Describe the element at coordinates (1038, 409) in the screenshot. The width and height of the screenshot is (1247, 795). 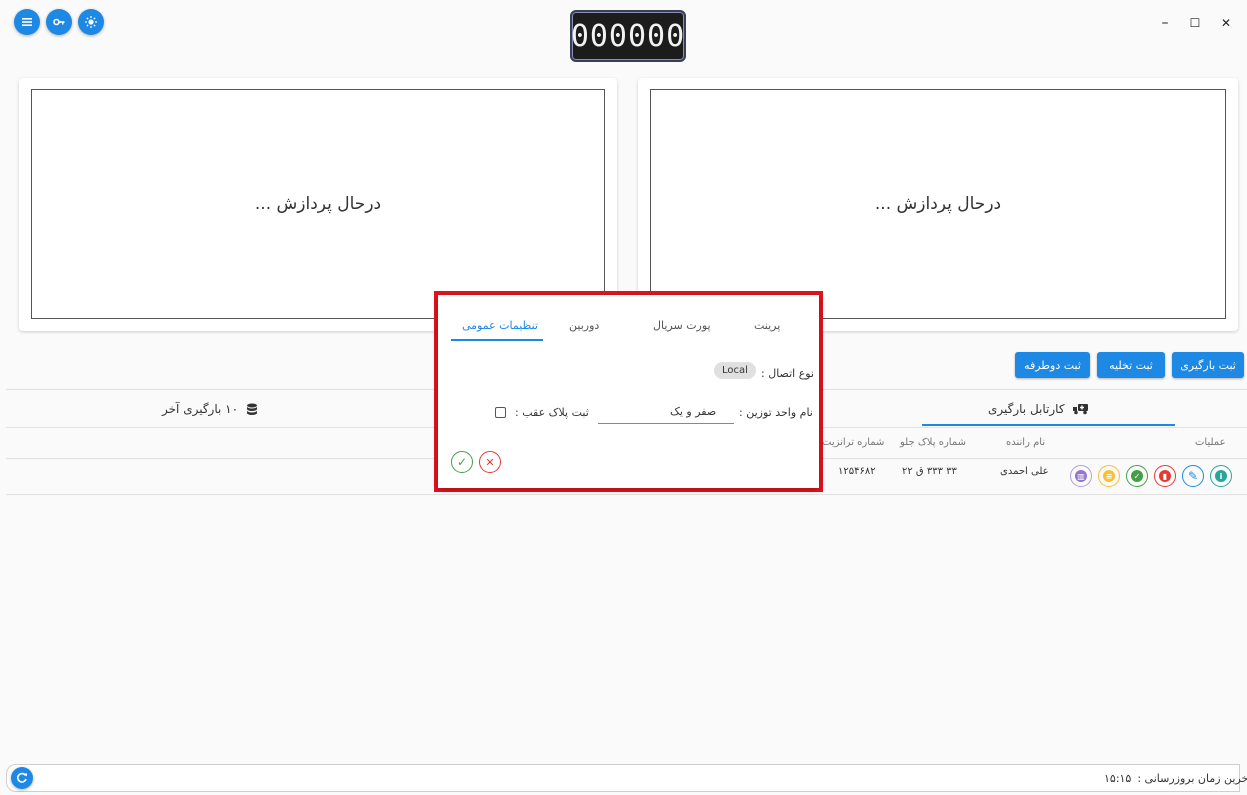
I see `tab-cartable: کارتابل بارگیری` at that location.